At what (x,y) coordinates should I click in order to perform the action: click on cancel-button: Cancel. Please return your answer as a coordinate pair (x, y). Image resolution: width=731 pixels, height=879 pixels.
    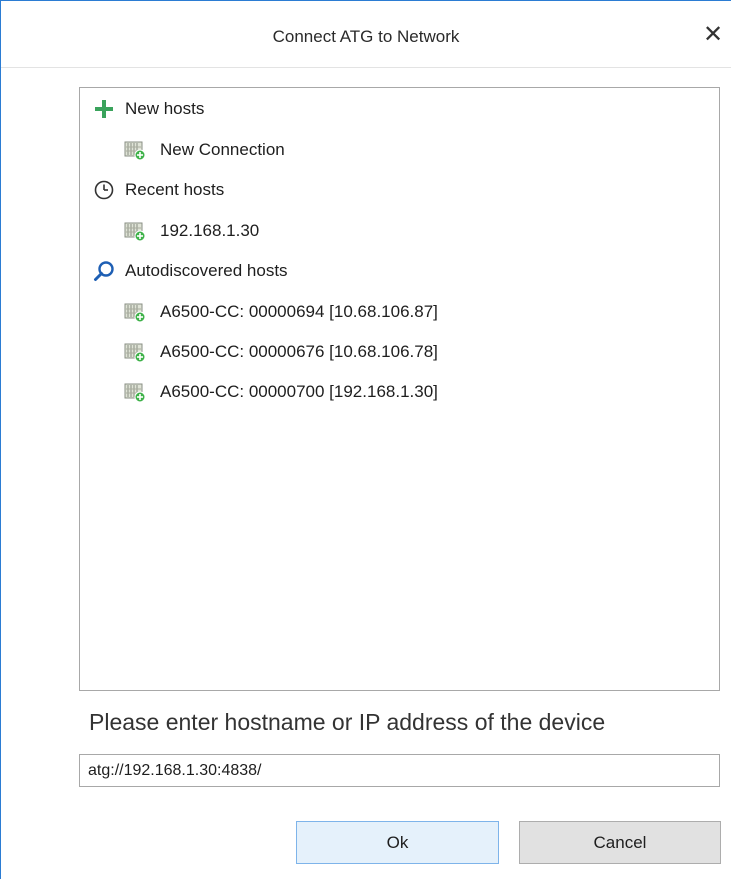
    Looking at the image, I should click on (620, 842).